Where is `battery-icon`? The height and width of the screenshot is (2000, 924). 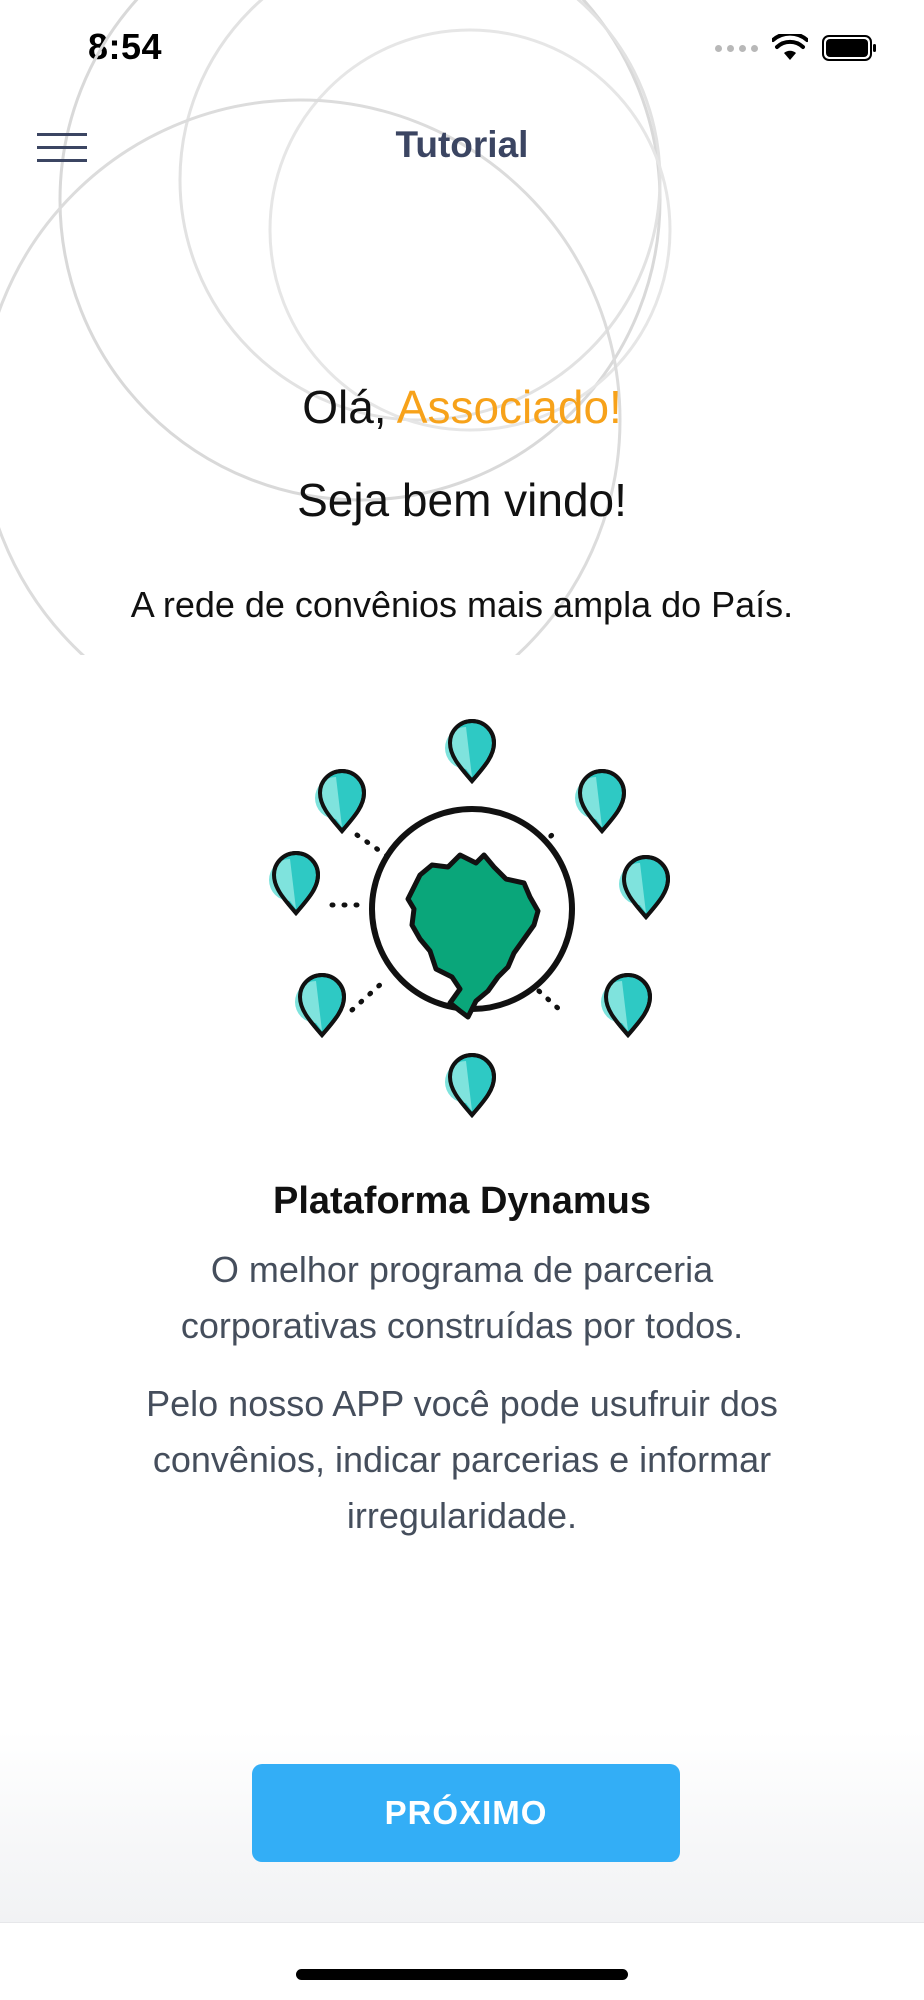
battery-icon is located at coordinates (849, 48).